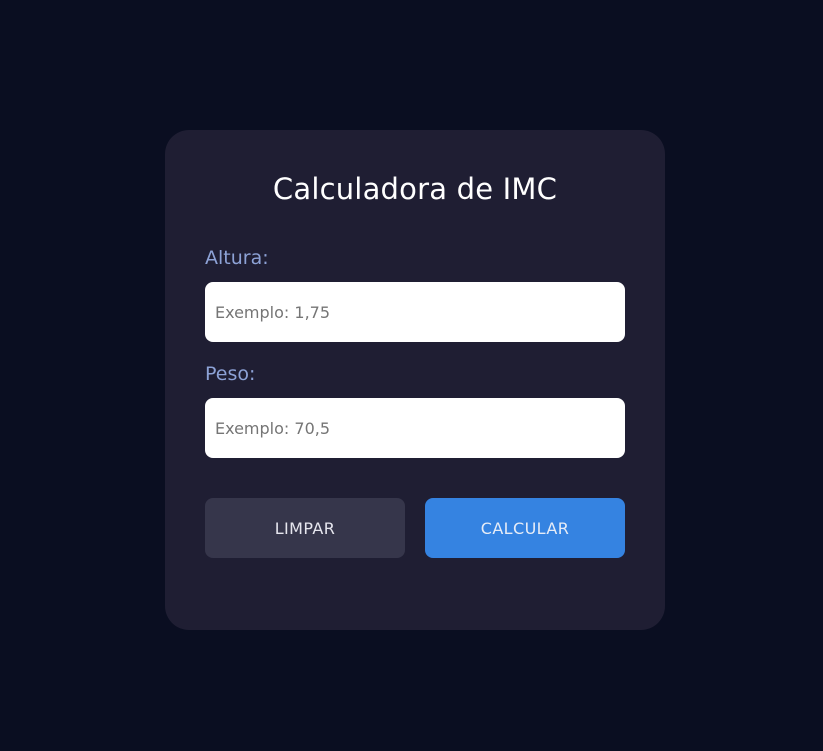 Image resolution: width=823 pixels, height=751 pixels. What do you see at coordinates (415, 312) in the screenshot?
I see `height-input` at bounding box center [415, 312].